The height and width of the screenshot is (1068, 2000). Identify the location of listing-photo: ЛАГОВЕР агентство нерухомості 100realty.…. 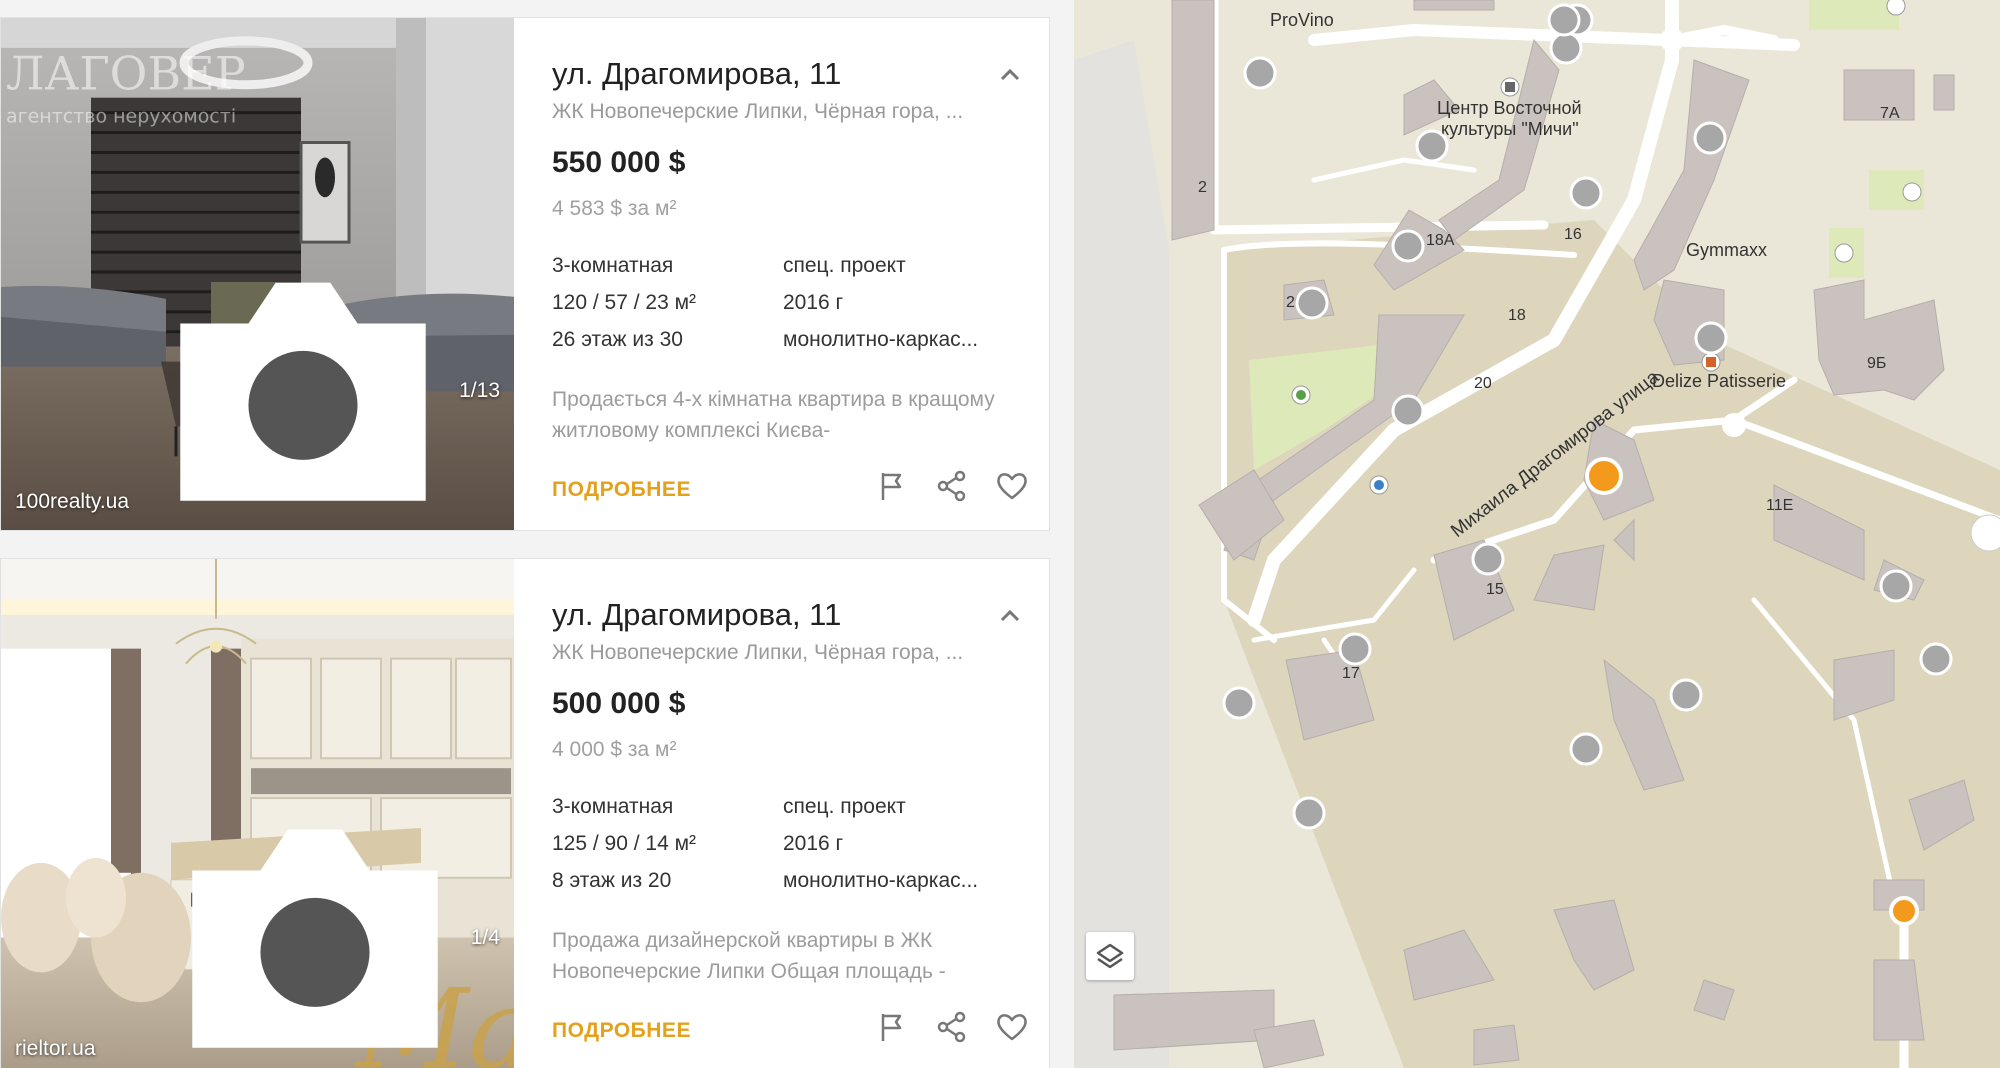
(257, 274).